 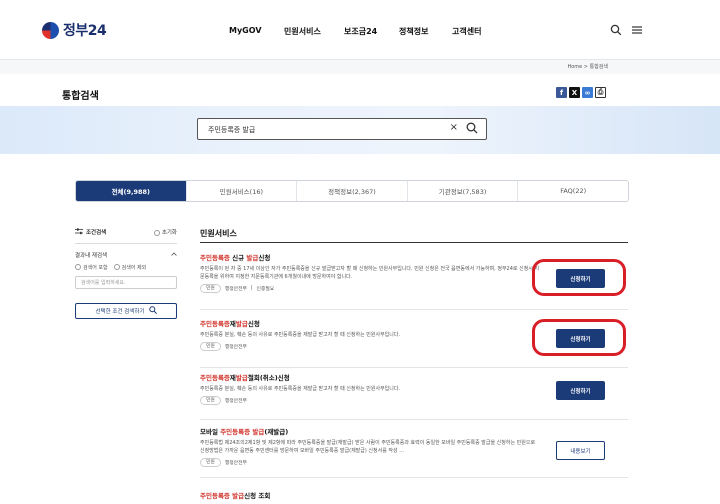 I want to click on result-item: 주민등록증 발급신청 조회, so click(x=414, y=497).